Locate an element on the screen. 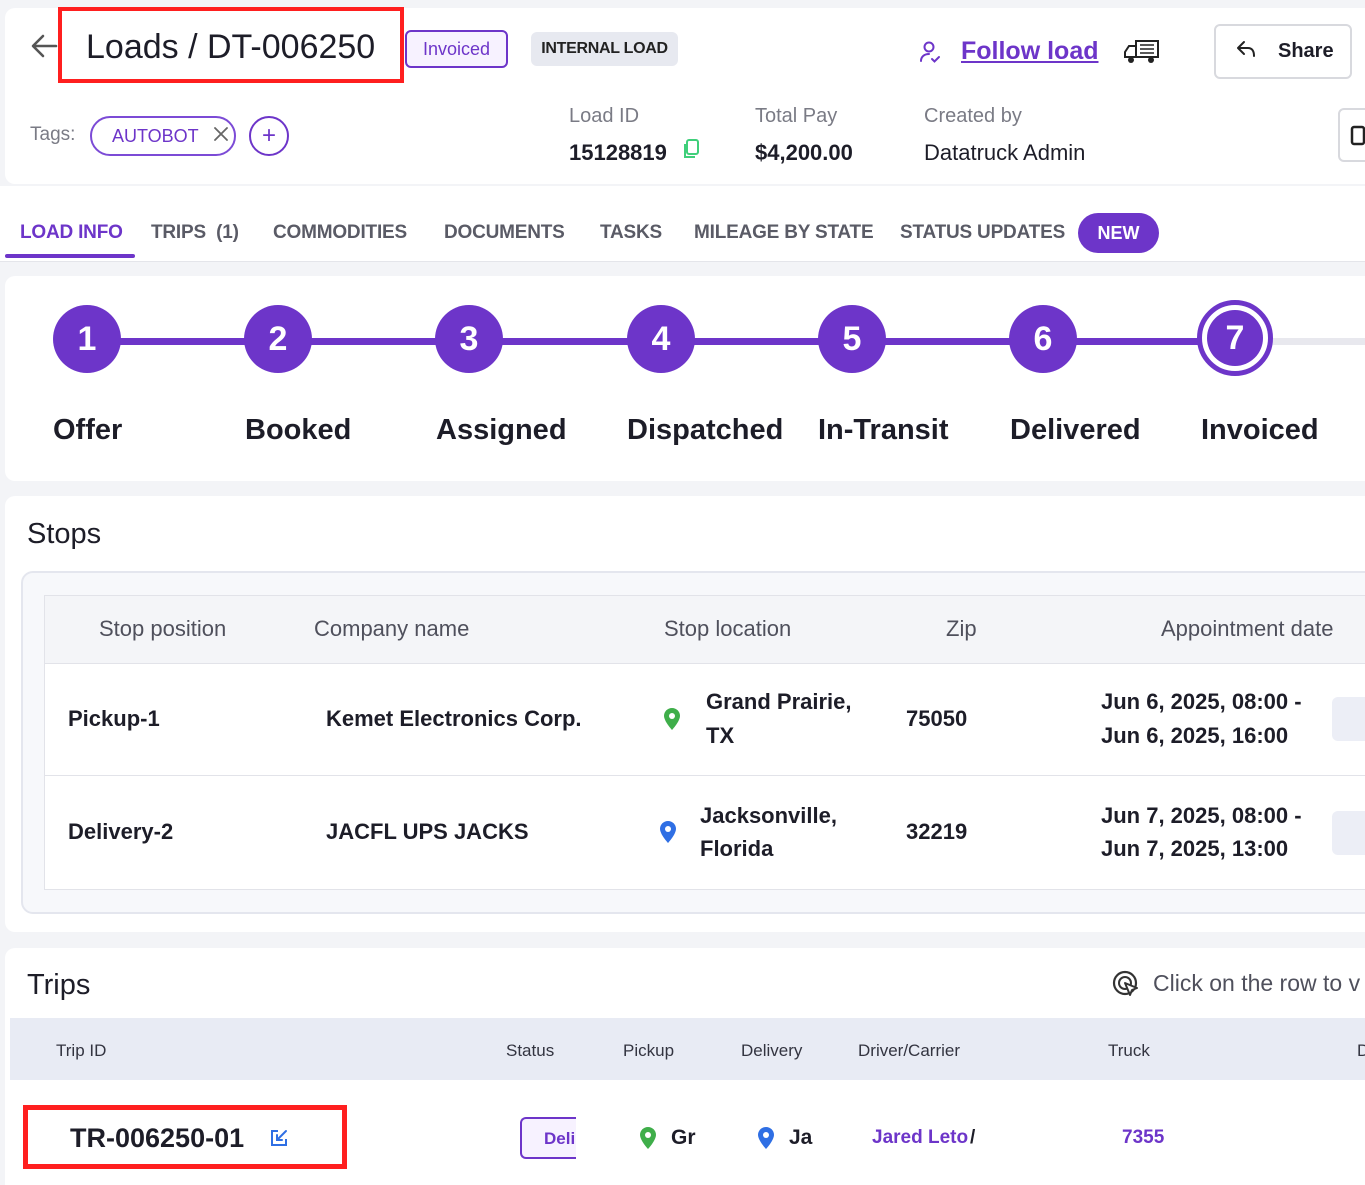 Image resolution: width=1365 pixels, height=1185 pixels. col-status: Status is located at coordinates (530, 1050).